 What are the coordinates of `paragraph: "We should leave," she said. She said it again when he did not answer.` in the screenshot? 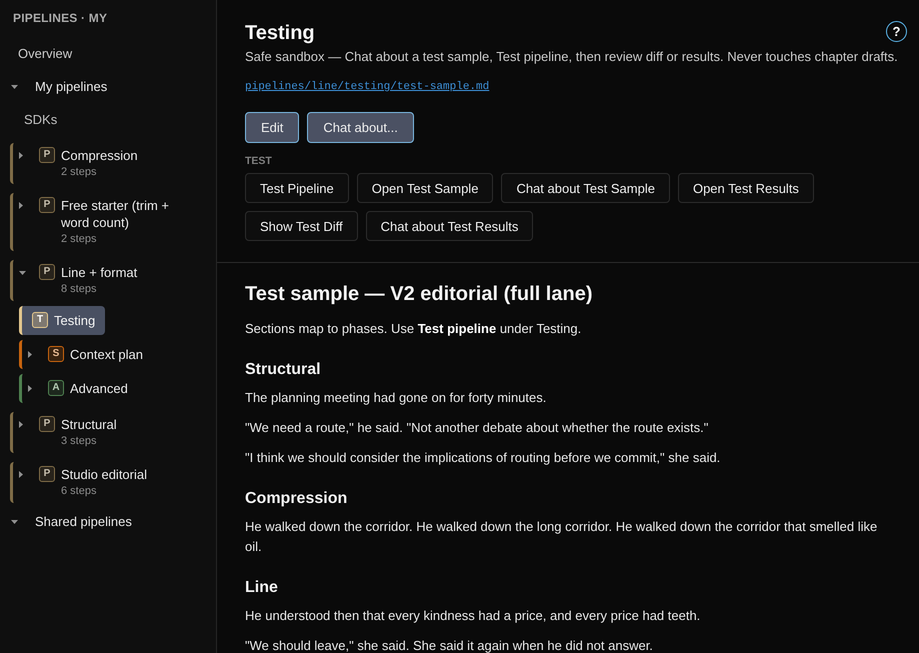 It's located at (449, 645).